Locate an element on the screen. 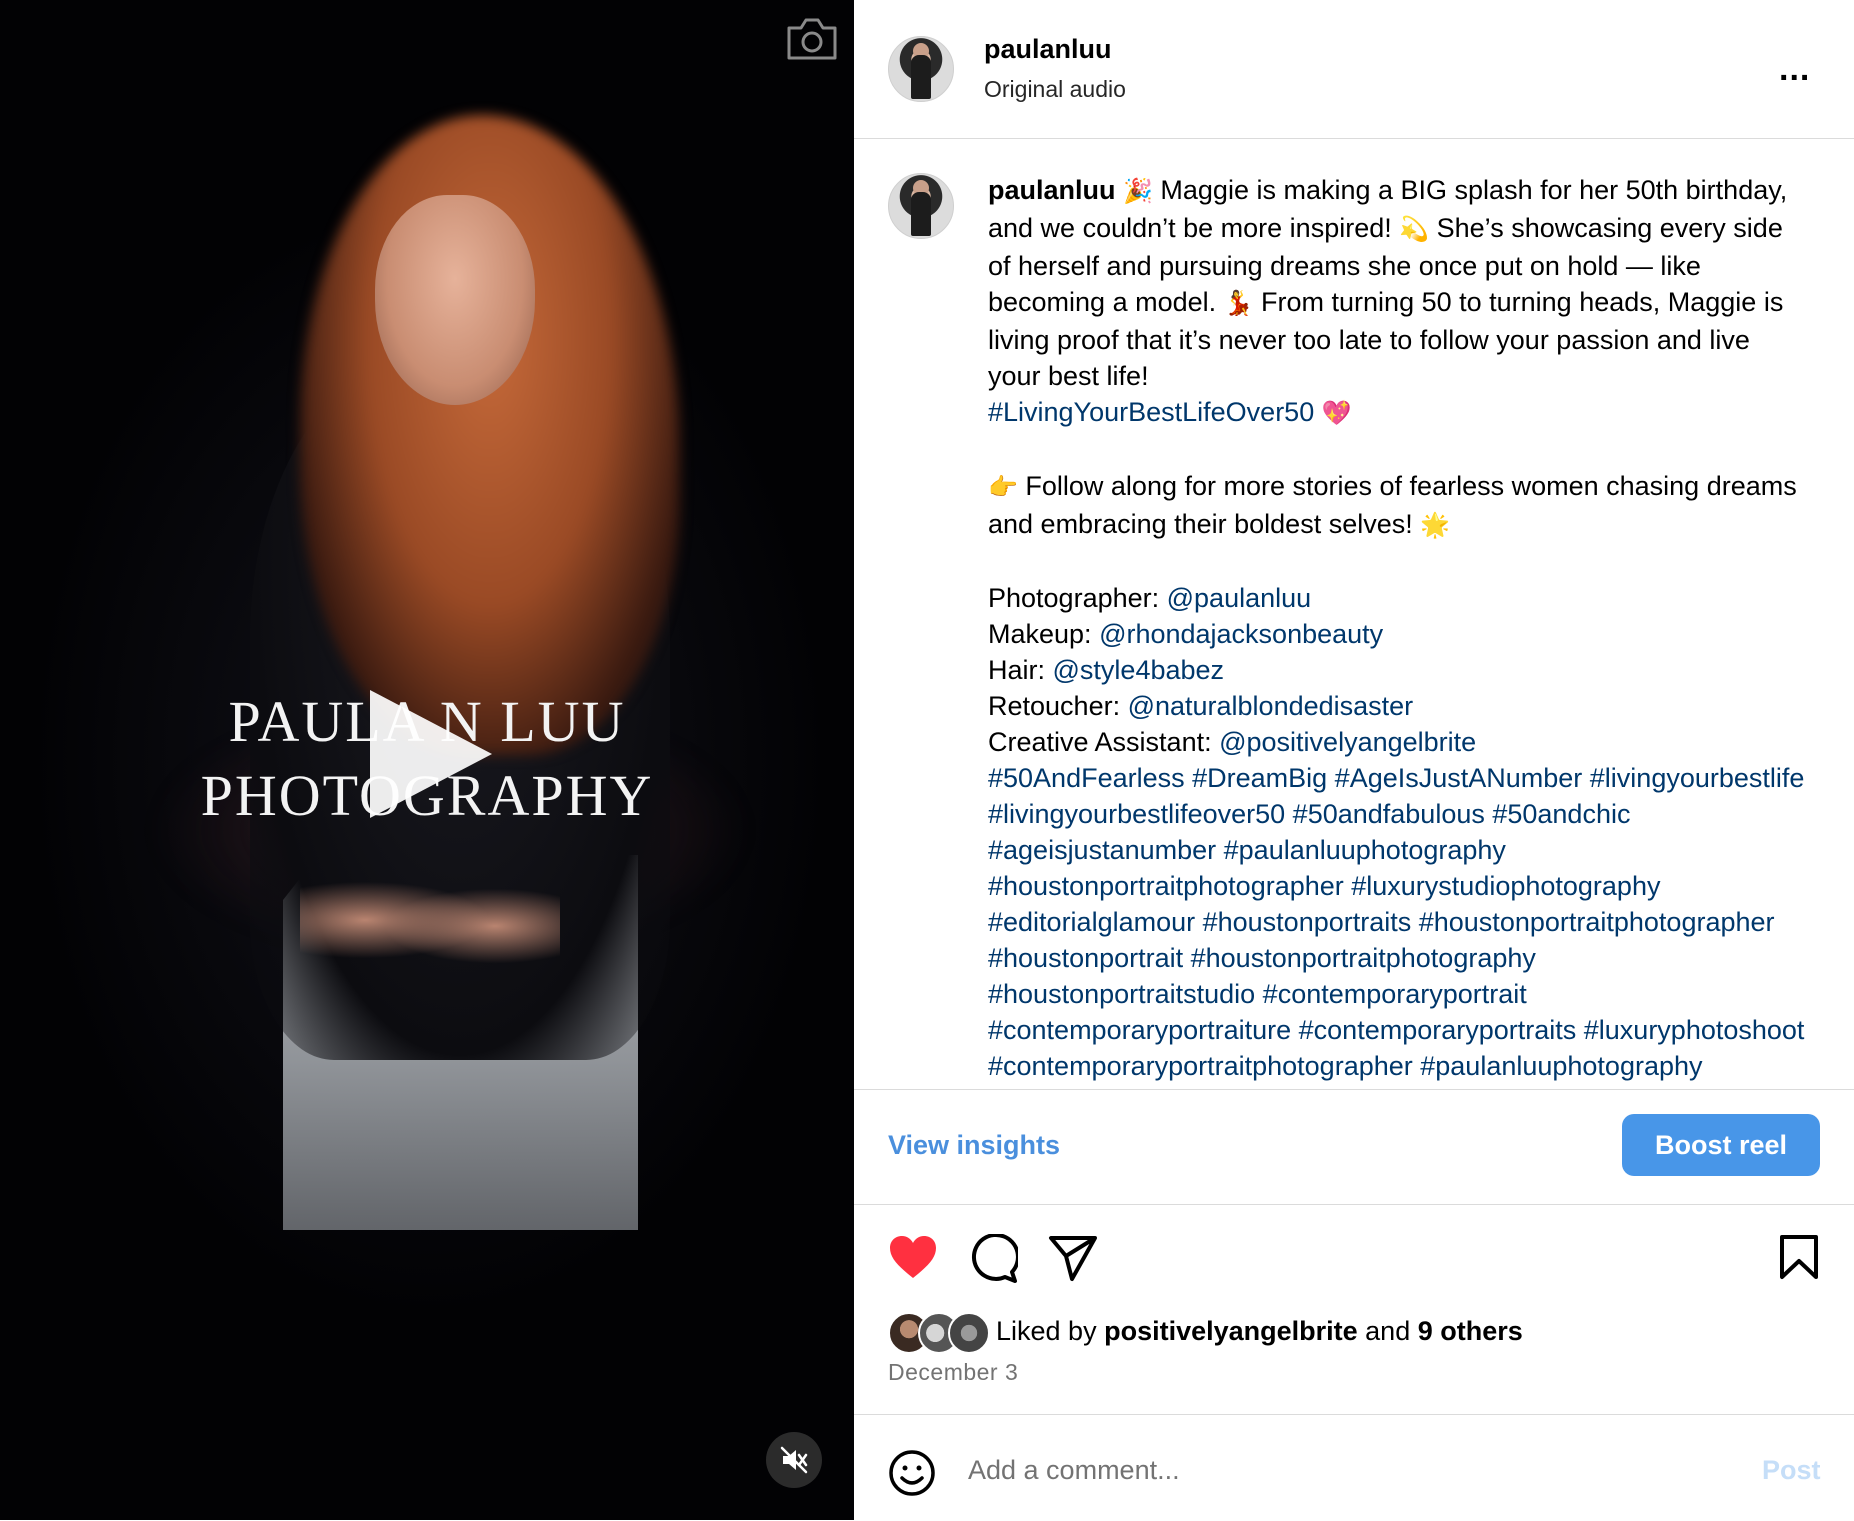 Image resolution: width=1854 pixels, height=1521 pixels. credit-label: Makeup: is located at coordinates (1044, 634).